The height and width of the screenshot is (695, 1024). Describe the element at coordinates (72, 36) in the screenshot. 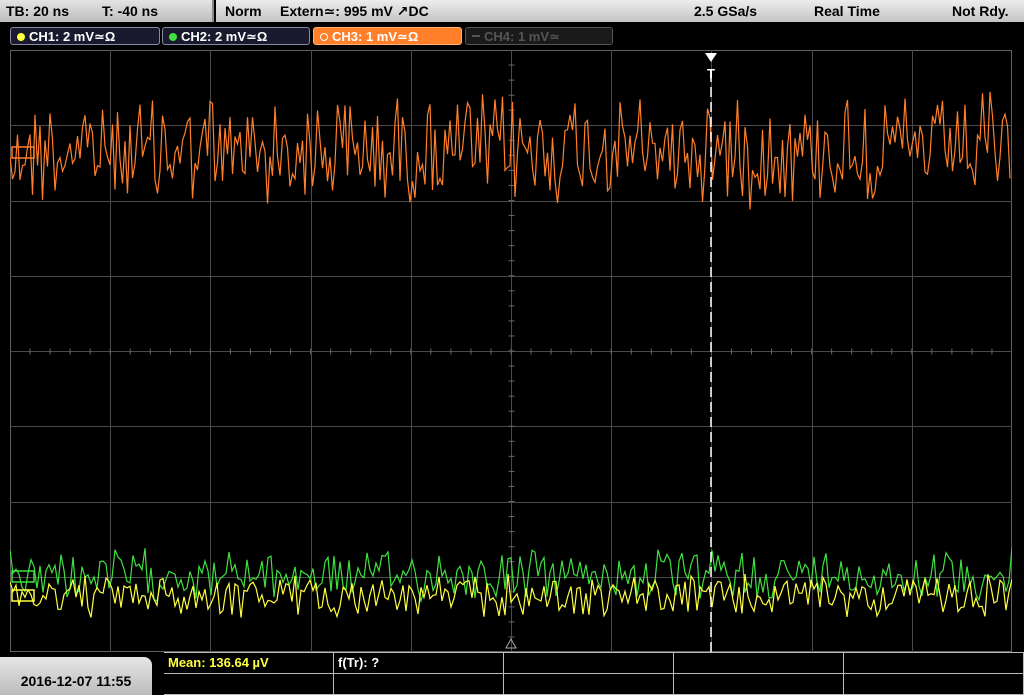

I see `ch1-label: CH1: 2 mV≃Ω` at that location.